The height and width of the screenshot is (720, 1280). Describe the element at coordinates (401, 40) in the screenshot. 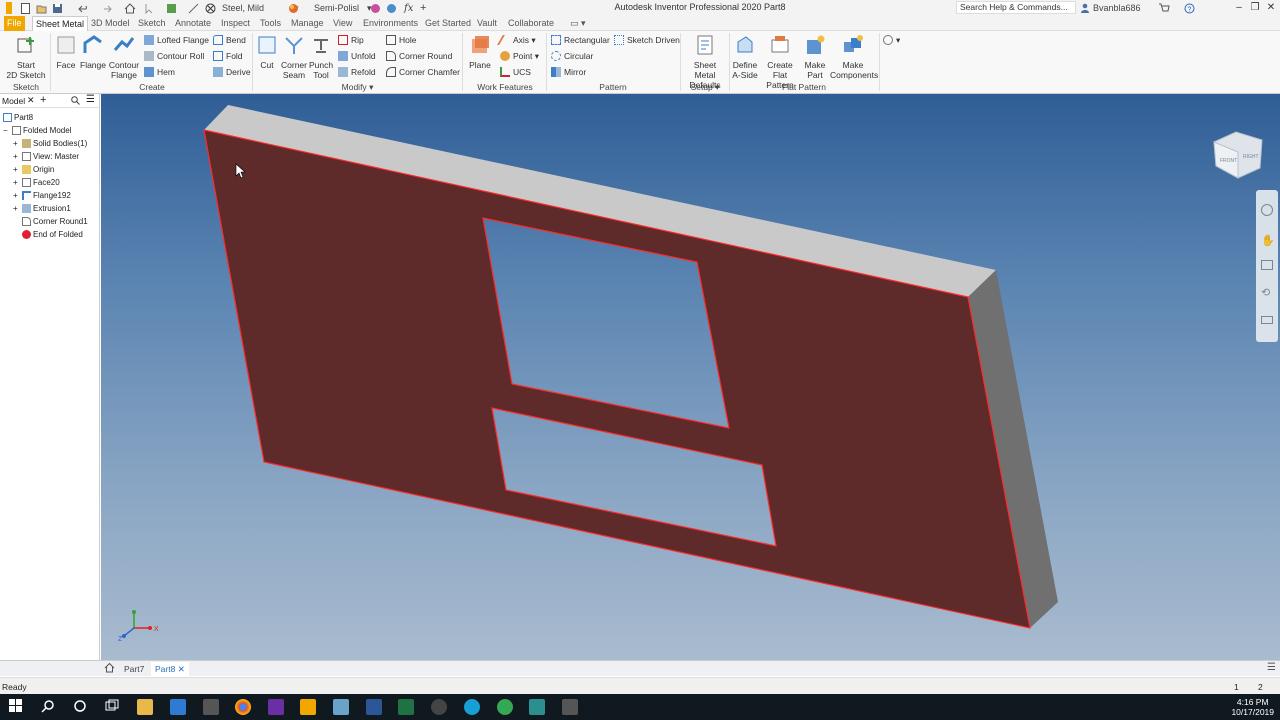

I see `hole-button: Hole` at that location.